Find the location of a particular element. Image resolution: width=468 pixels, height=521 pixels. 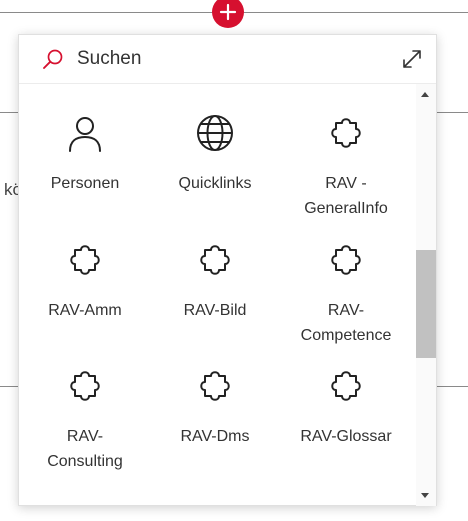

scroll-down-arrow-icon is located at coordinates (425, 495).